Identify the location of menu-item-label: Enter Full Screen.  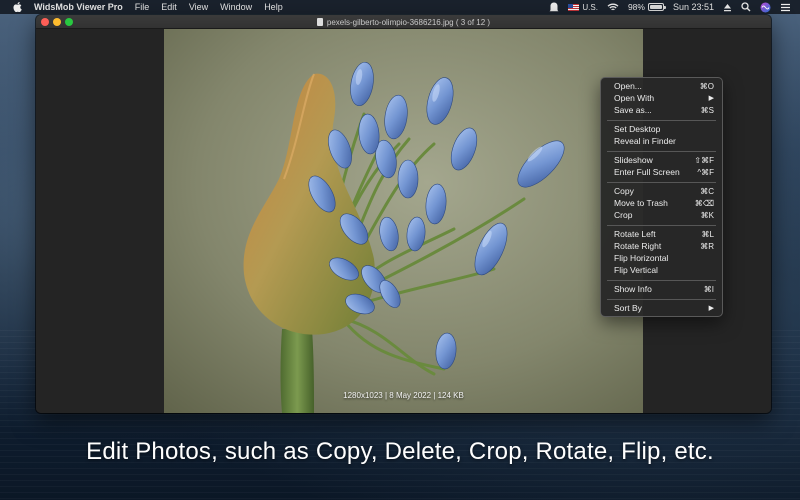
(647, 172).